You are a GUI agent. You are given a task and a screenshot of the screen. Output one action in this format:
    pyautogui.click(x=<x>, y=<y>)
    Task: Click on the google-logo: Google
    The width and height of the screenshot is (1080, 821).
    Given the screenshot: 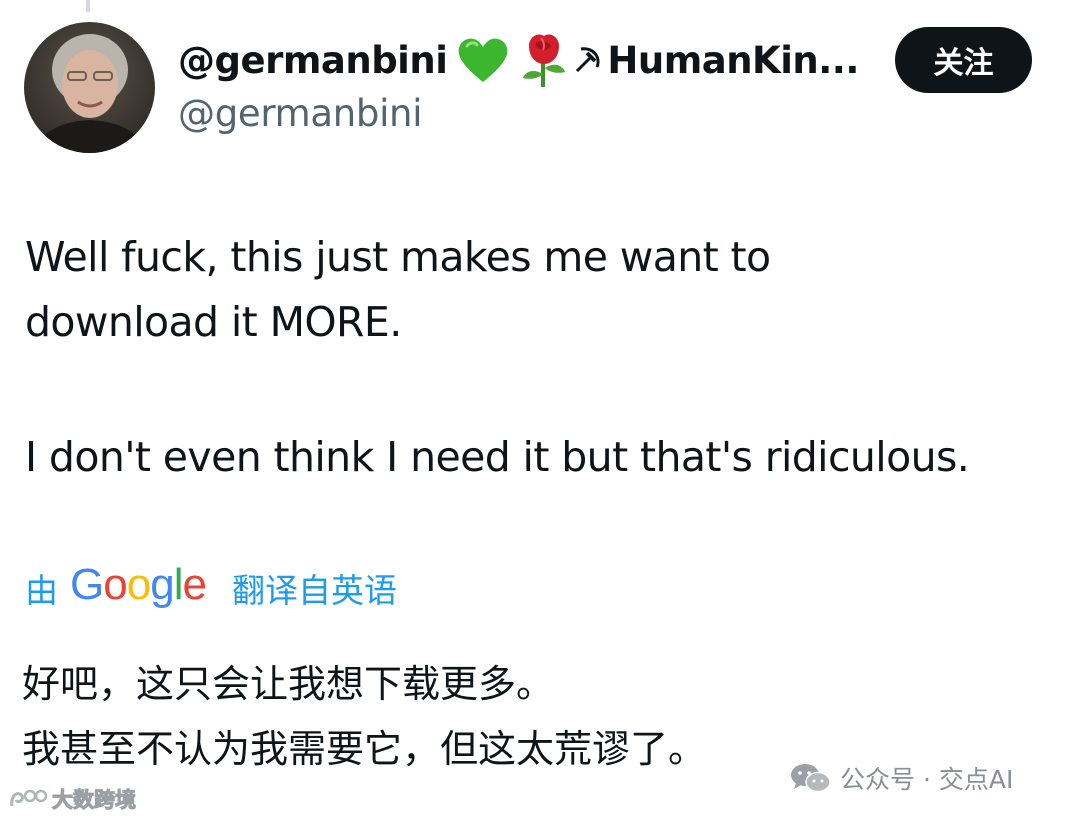 What is the action you would take?
    pyautogui.click(x=145, y=588)
    